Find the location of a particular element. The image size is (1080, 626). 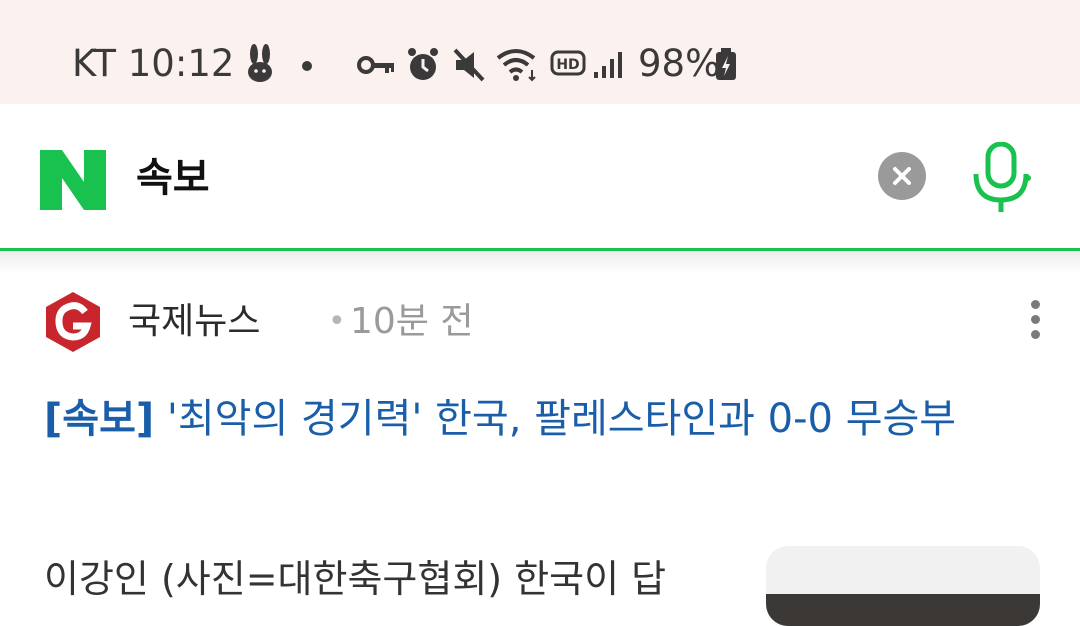

wifi-icon is located at coordinates (516, 65).